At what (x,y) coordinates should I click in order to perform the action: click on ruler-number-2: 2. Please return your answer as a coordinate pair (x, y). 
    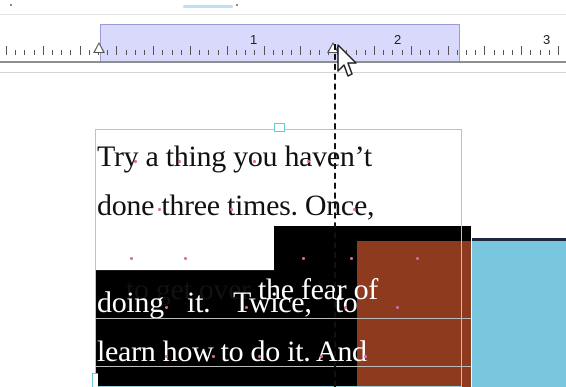
    Looking at the image, I should click on (398, 39).